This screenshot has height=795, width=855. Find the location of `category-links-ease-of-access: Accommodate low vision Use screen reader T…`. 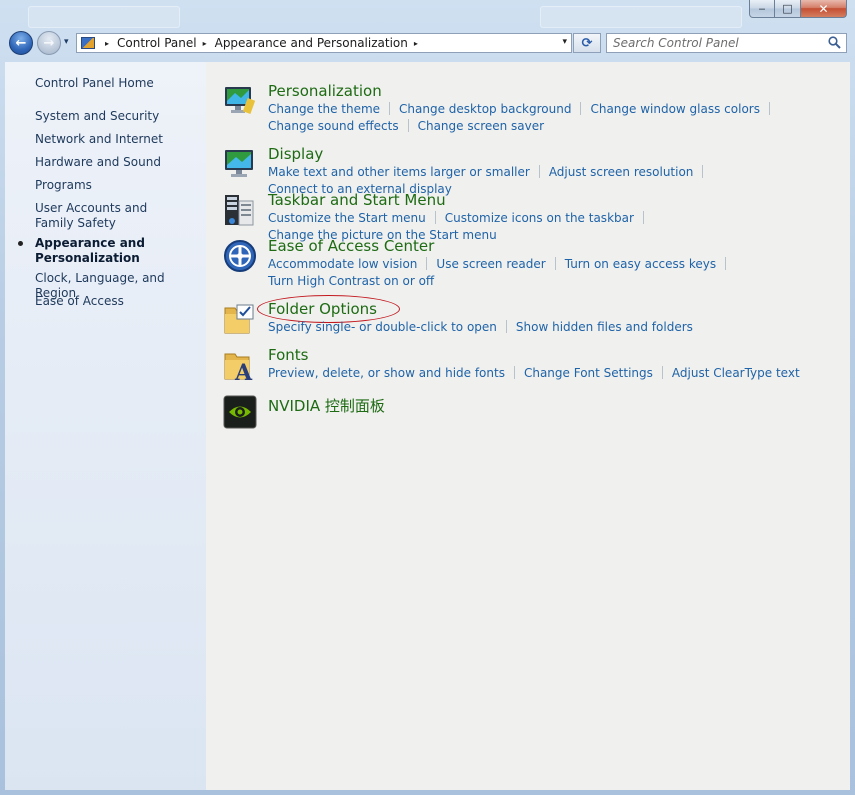

category-links-ease-of-access: Accommodate low vision Use screen reader T… is located at coordinates (555, 273).